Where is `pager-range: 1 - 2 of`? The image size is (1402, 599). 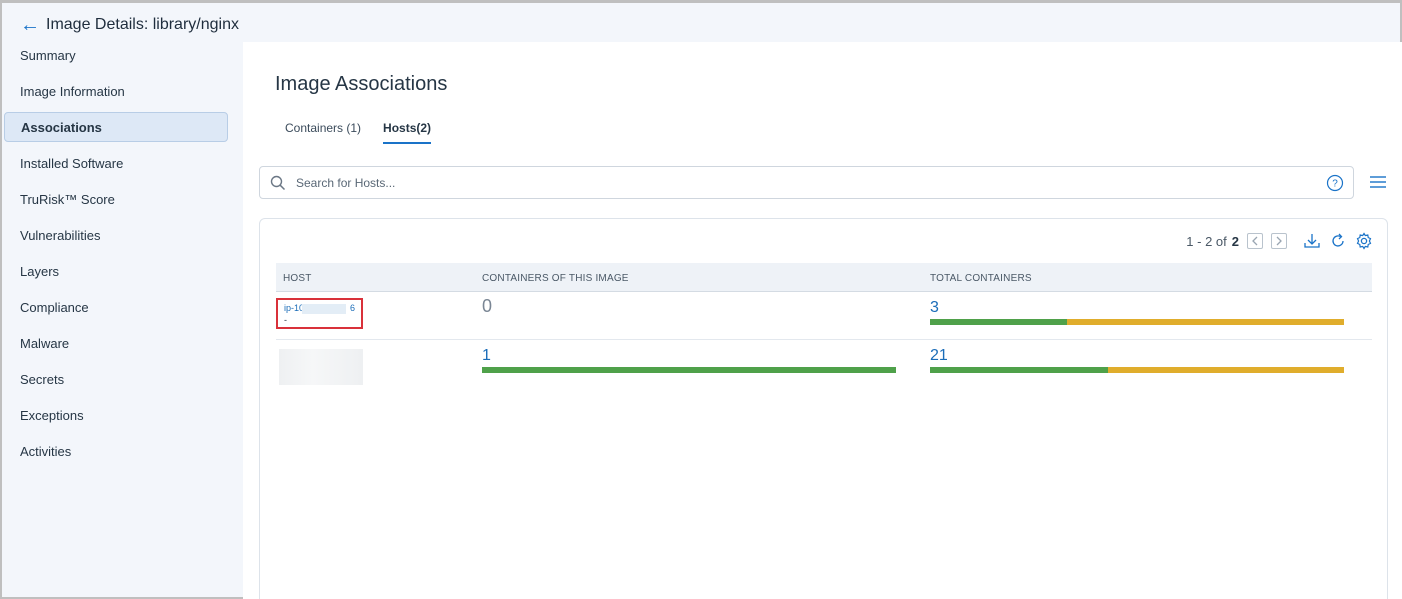
pager-range: 1 - 2 of is located at coordinates (1206, 241).